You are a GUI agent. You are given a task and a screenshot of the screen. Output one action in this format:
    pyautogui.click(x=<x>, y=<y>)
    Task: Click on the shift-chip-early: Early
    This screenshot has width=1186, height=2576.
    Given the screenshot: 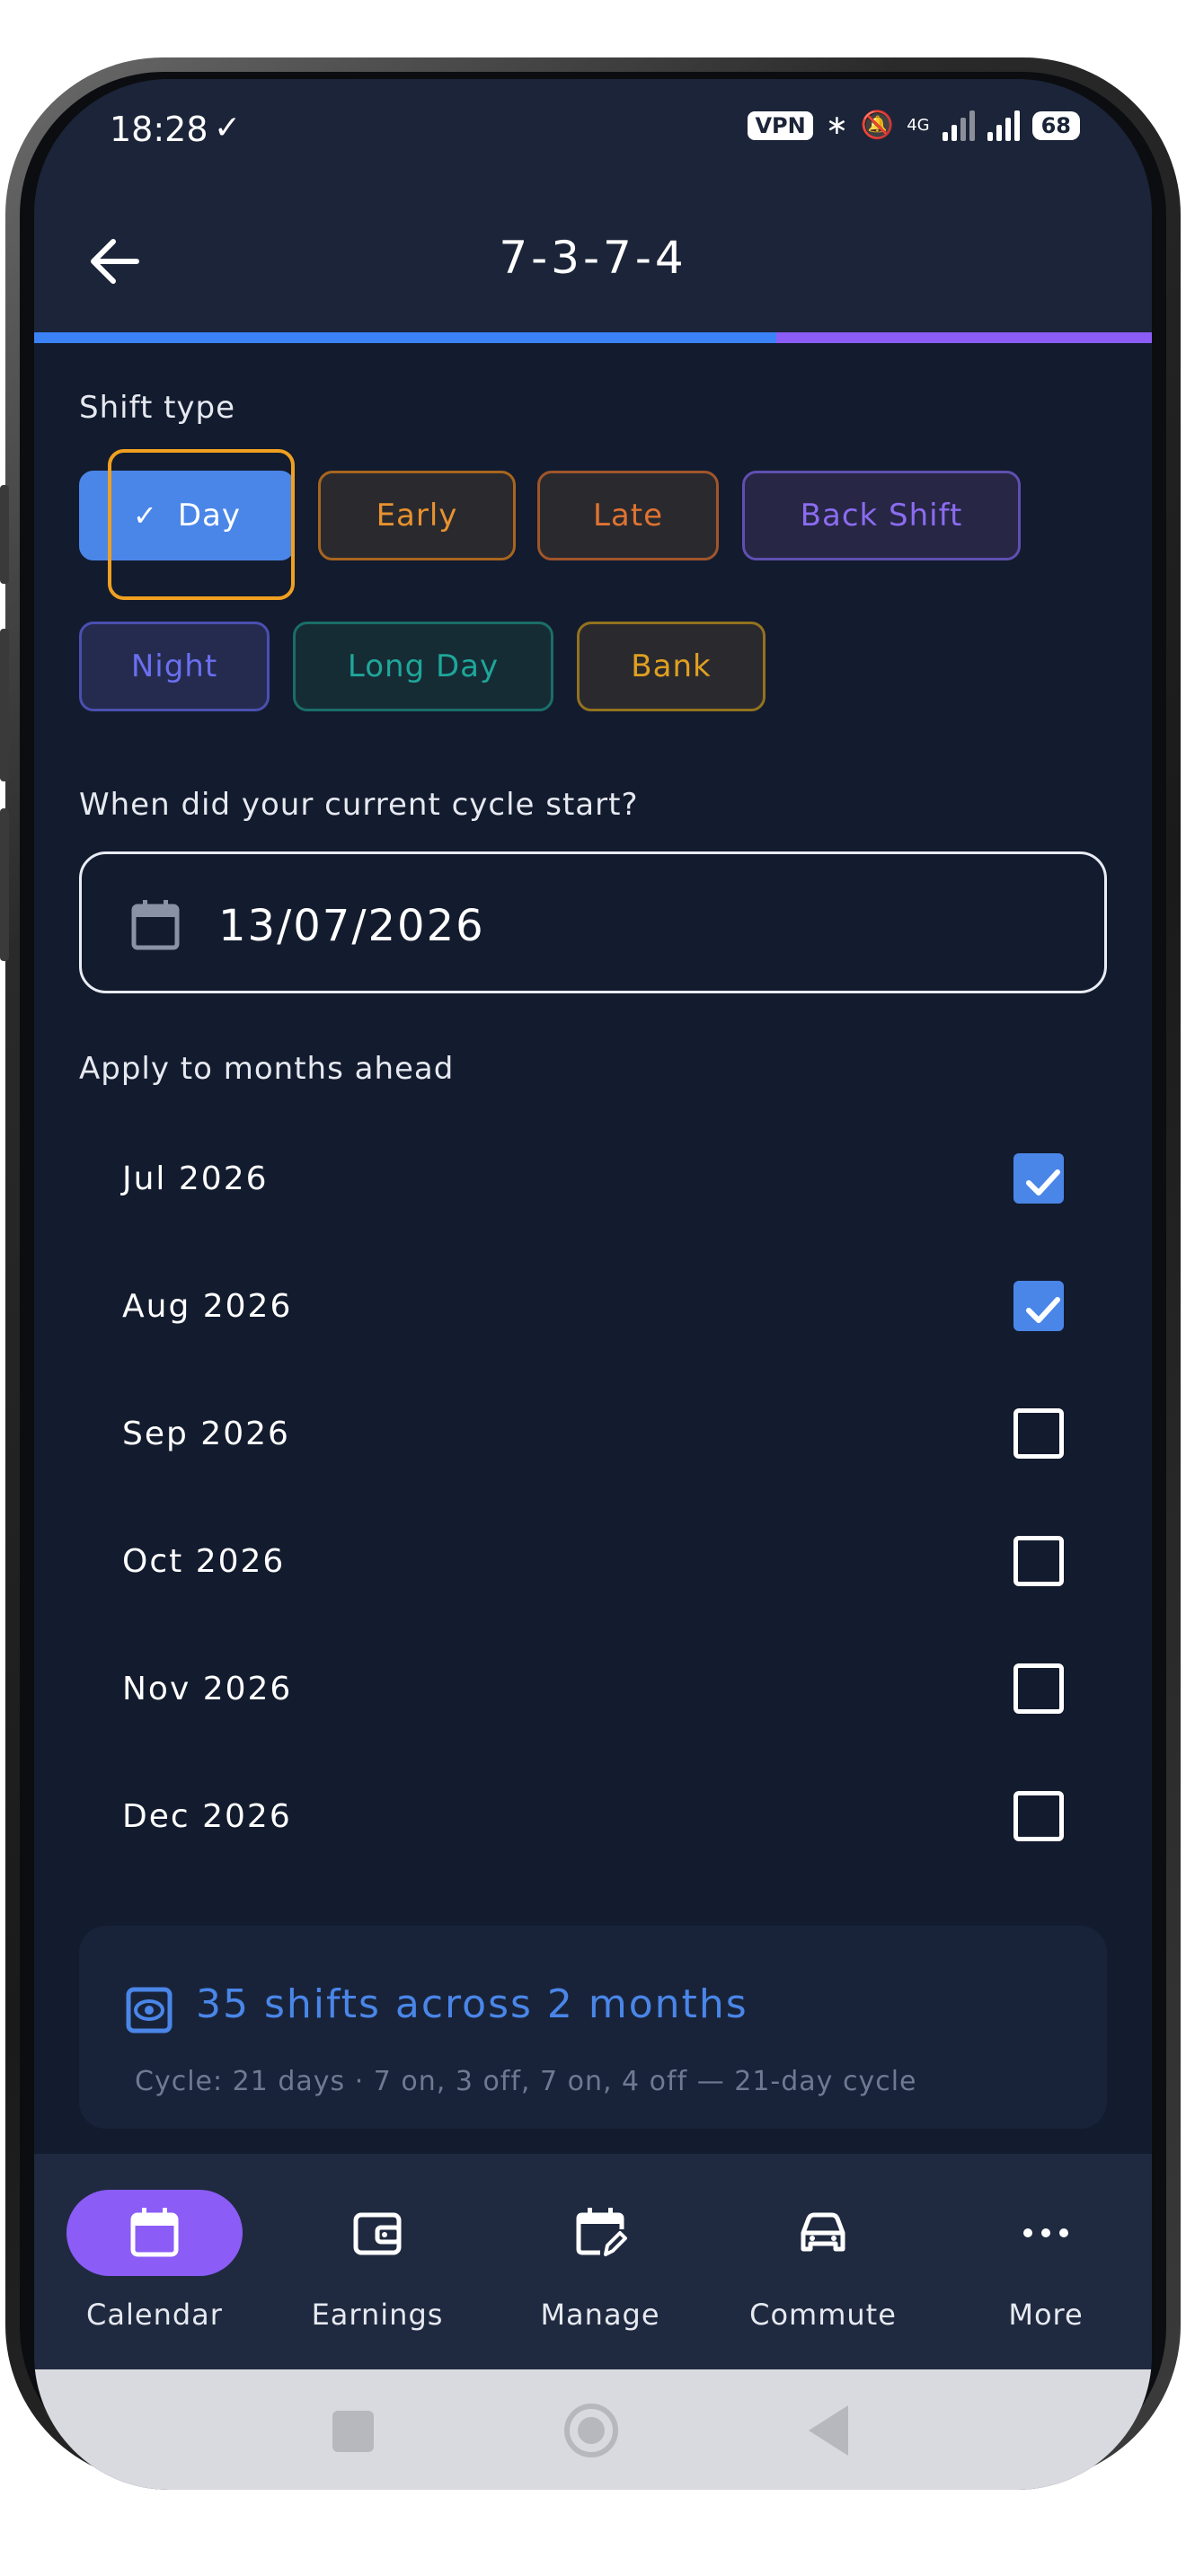 What is the action you would take?
    pyautogui.click(x=417, y=515)
    